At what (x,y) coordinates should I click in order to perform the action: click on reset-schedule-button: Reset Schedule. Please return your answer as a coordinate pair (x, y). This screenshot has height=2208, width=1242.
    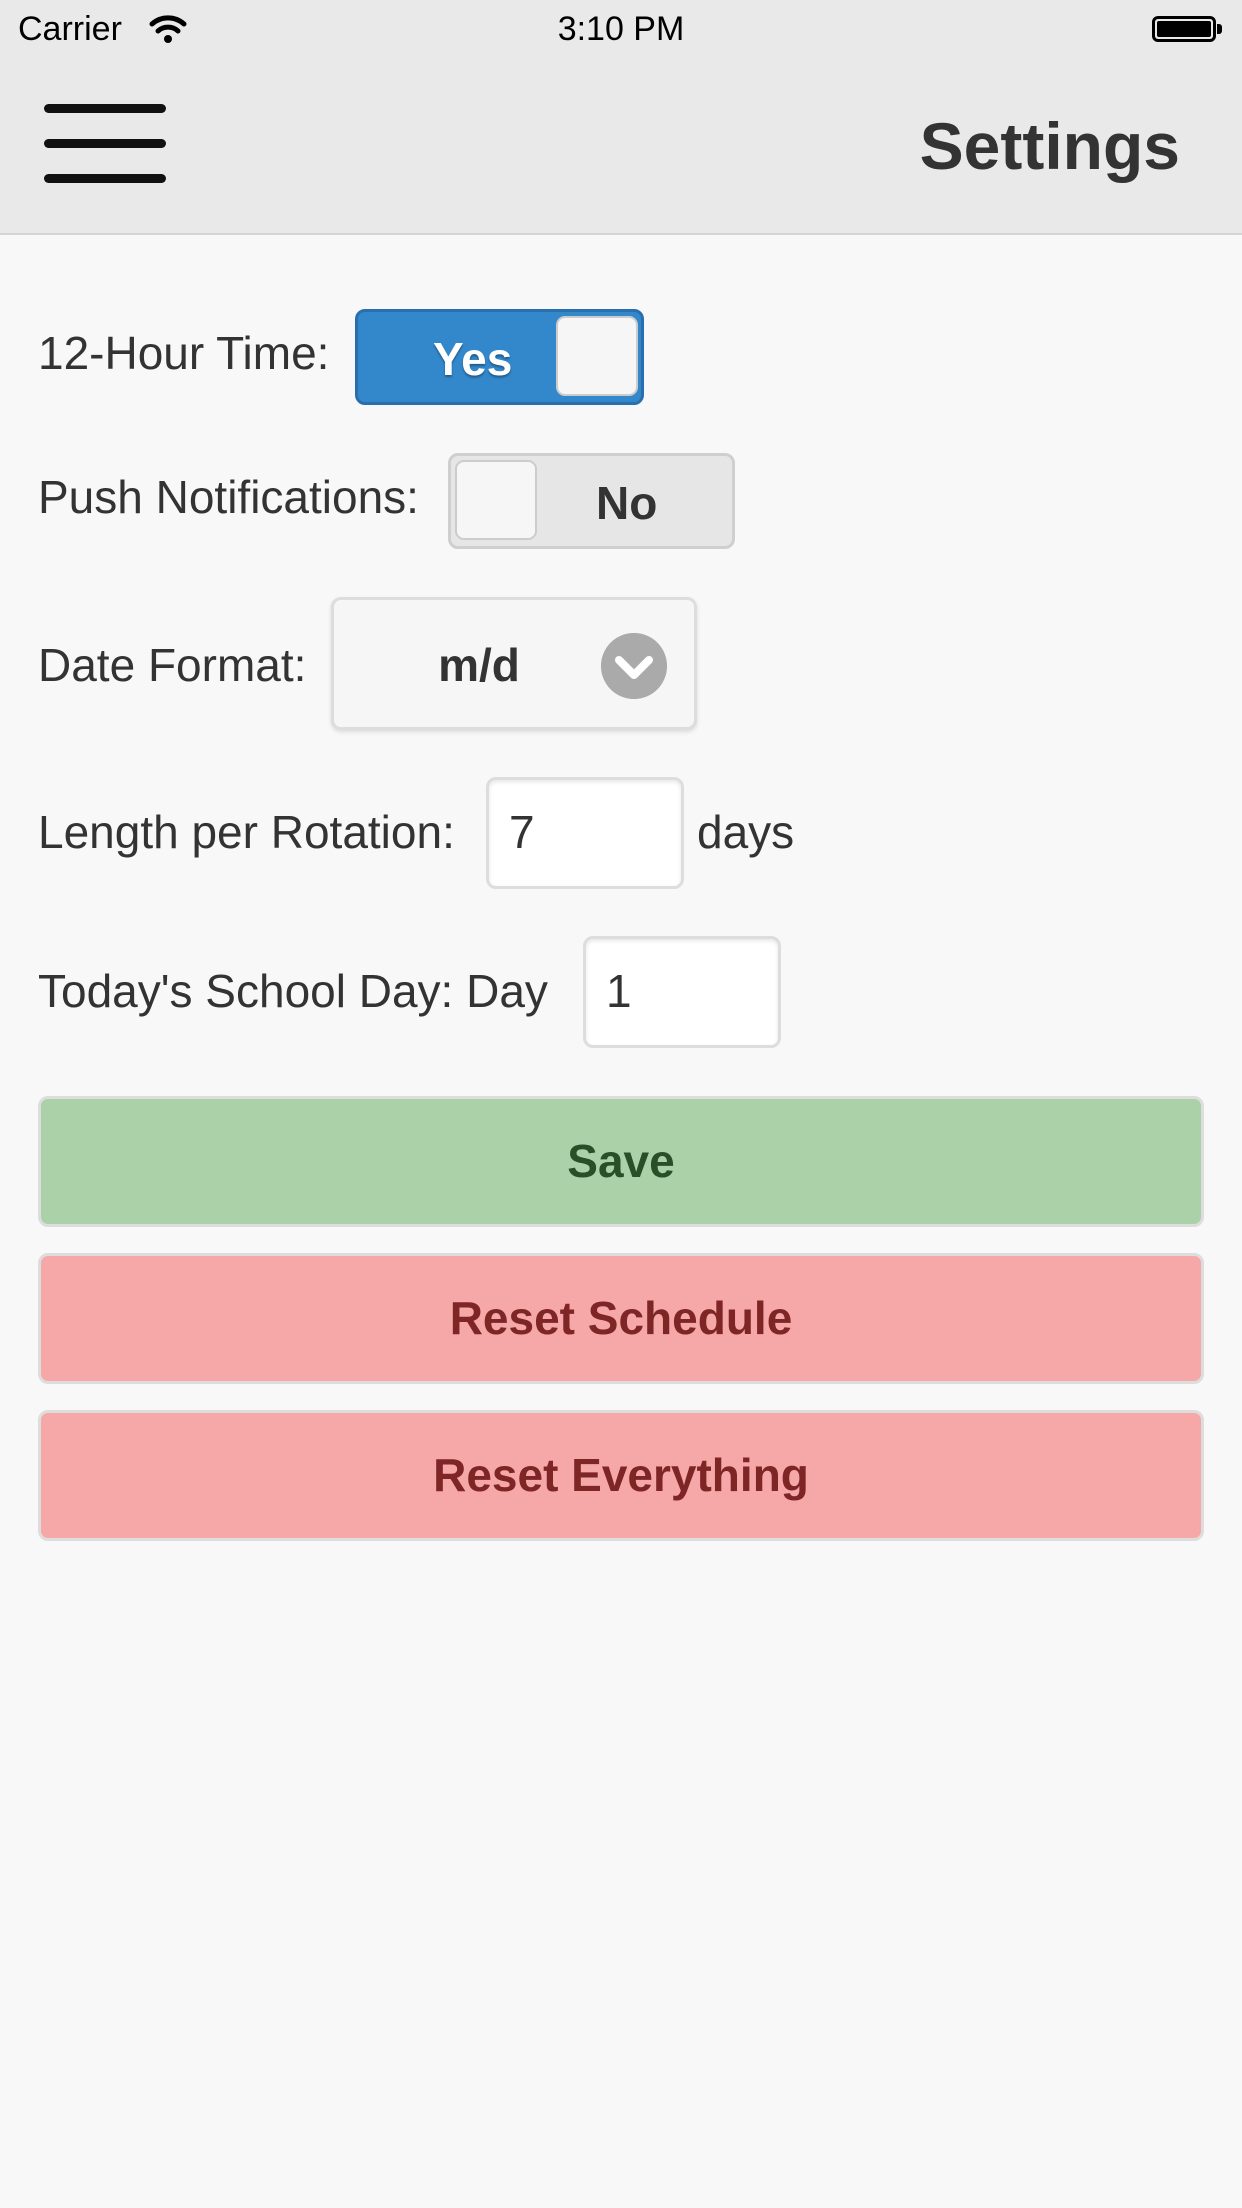
    Looking at the image, I should click on (621, 1318).